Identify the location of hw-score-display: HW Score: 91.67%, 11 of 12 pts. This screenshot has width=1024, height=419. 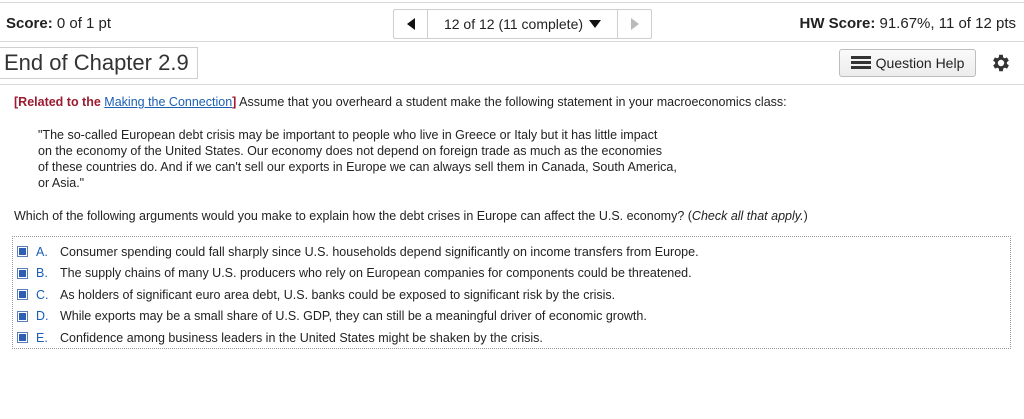
(907, 23).